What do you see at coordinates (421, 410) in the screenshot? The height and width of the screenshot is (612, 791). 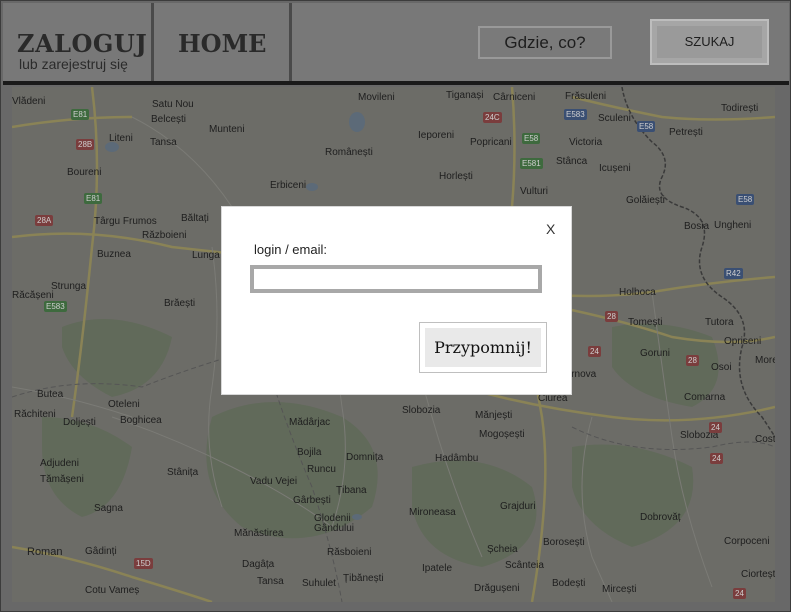 I see `map-place: Slobozia` at bounding box center [421, 410].